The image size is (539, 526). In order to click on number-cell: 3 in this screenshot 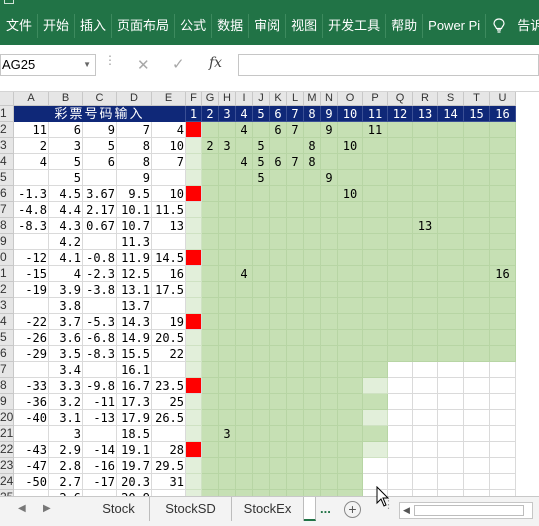, I will do `click(227, 434)`.